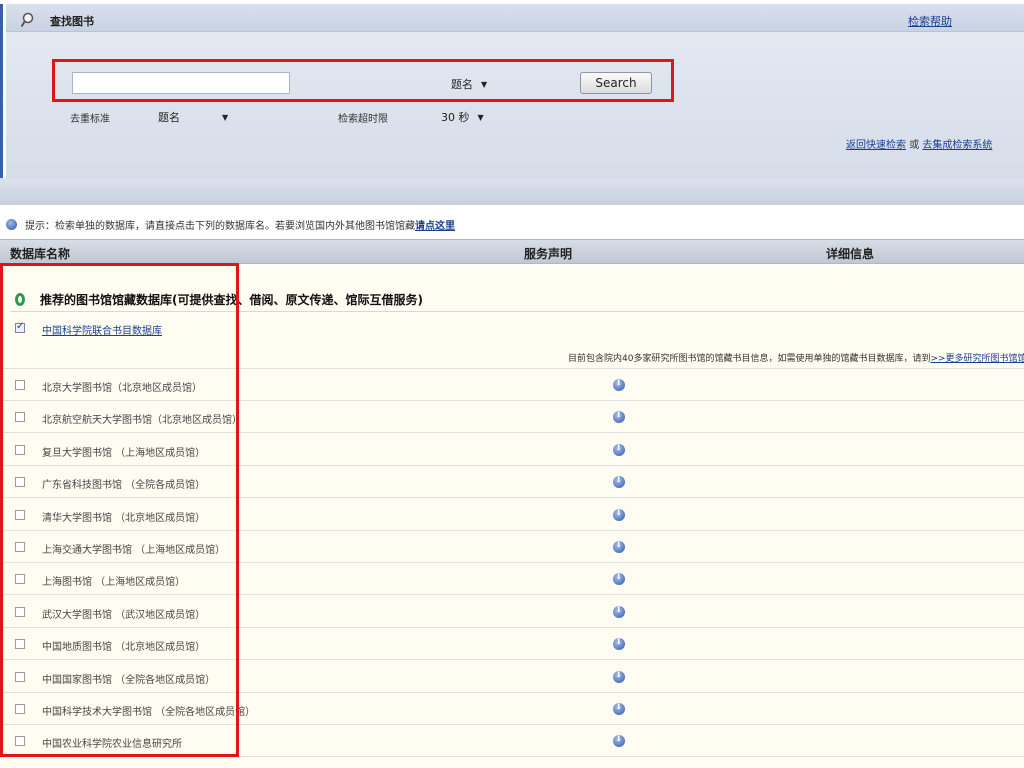 The height and width of the screenshot is (768, 1024). I want to click on column-header-detail: 详细信息, so click(850, 254).